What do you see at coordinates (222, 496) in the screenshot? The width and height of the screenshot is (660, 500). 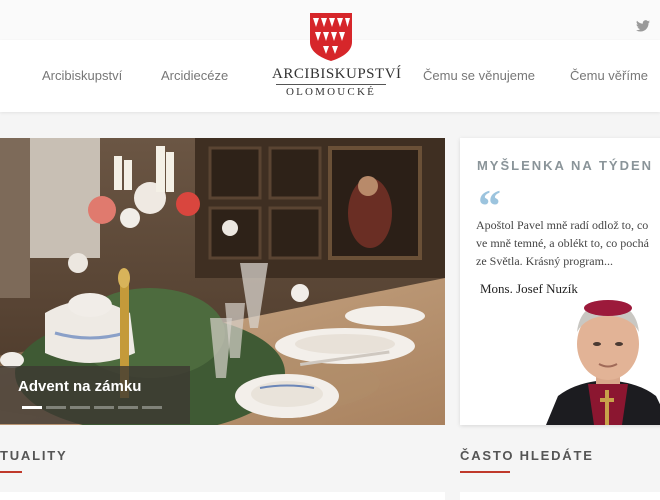 I see `news-card-top` at bounding box center [222, 496].